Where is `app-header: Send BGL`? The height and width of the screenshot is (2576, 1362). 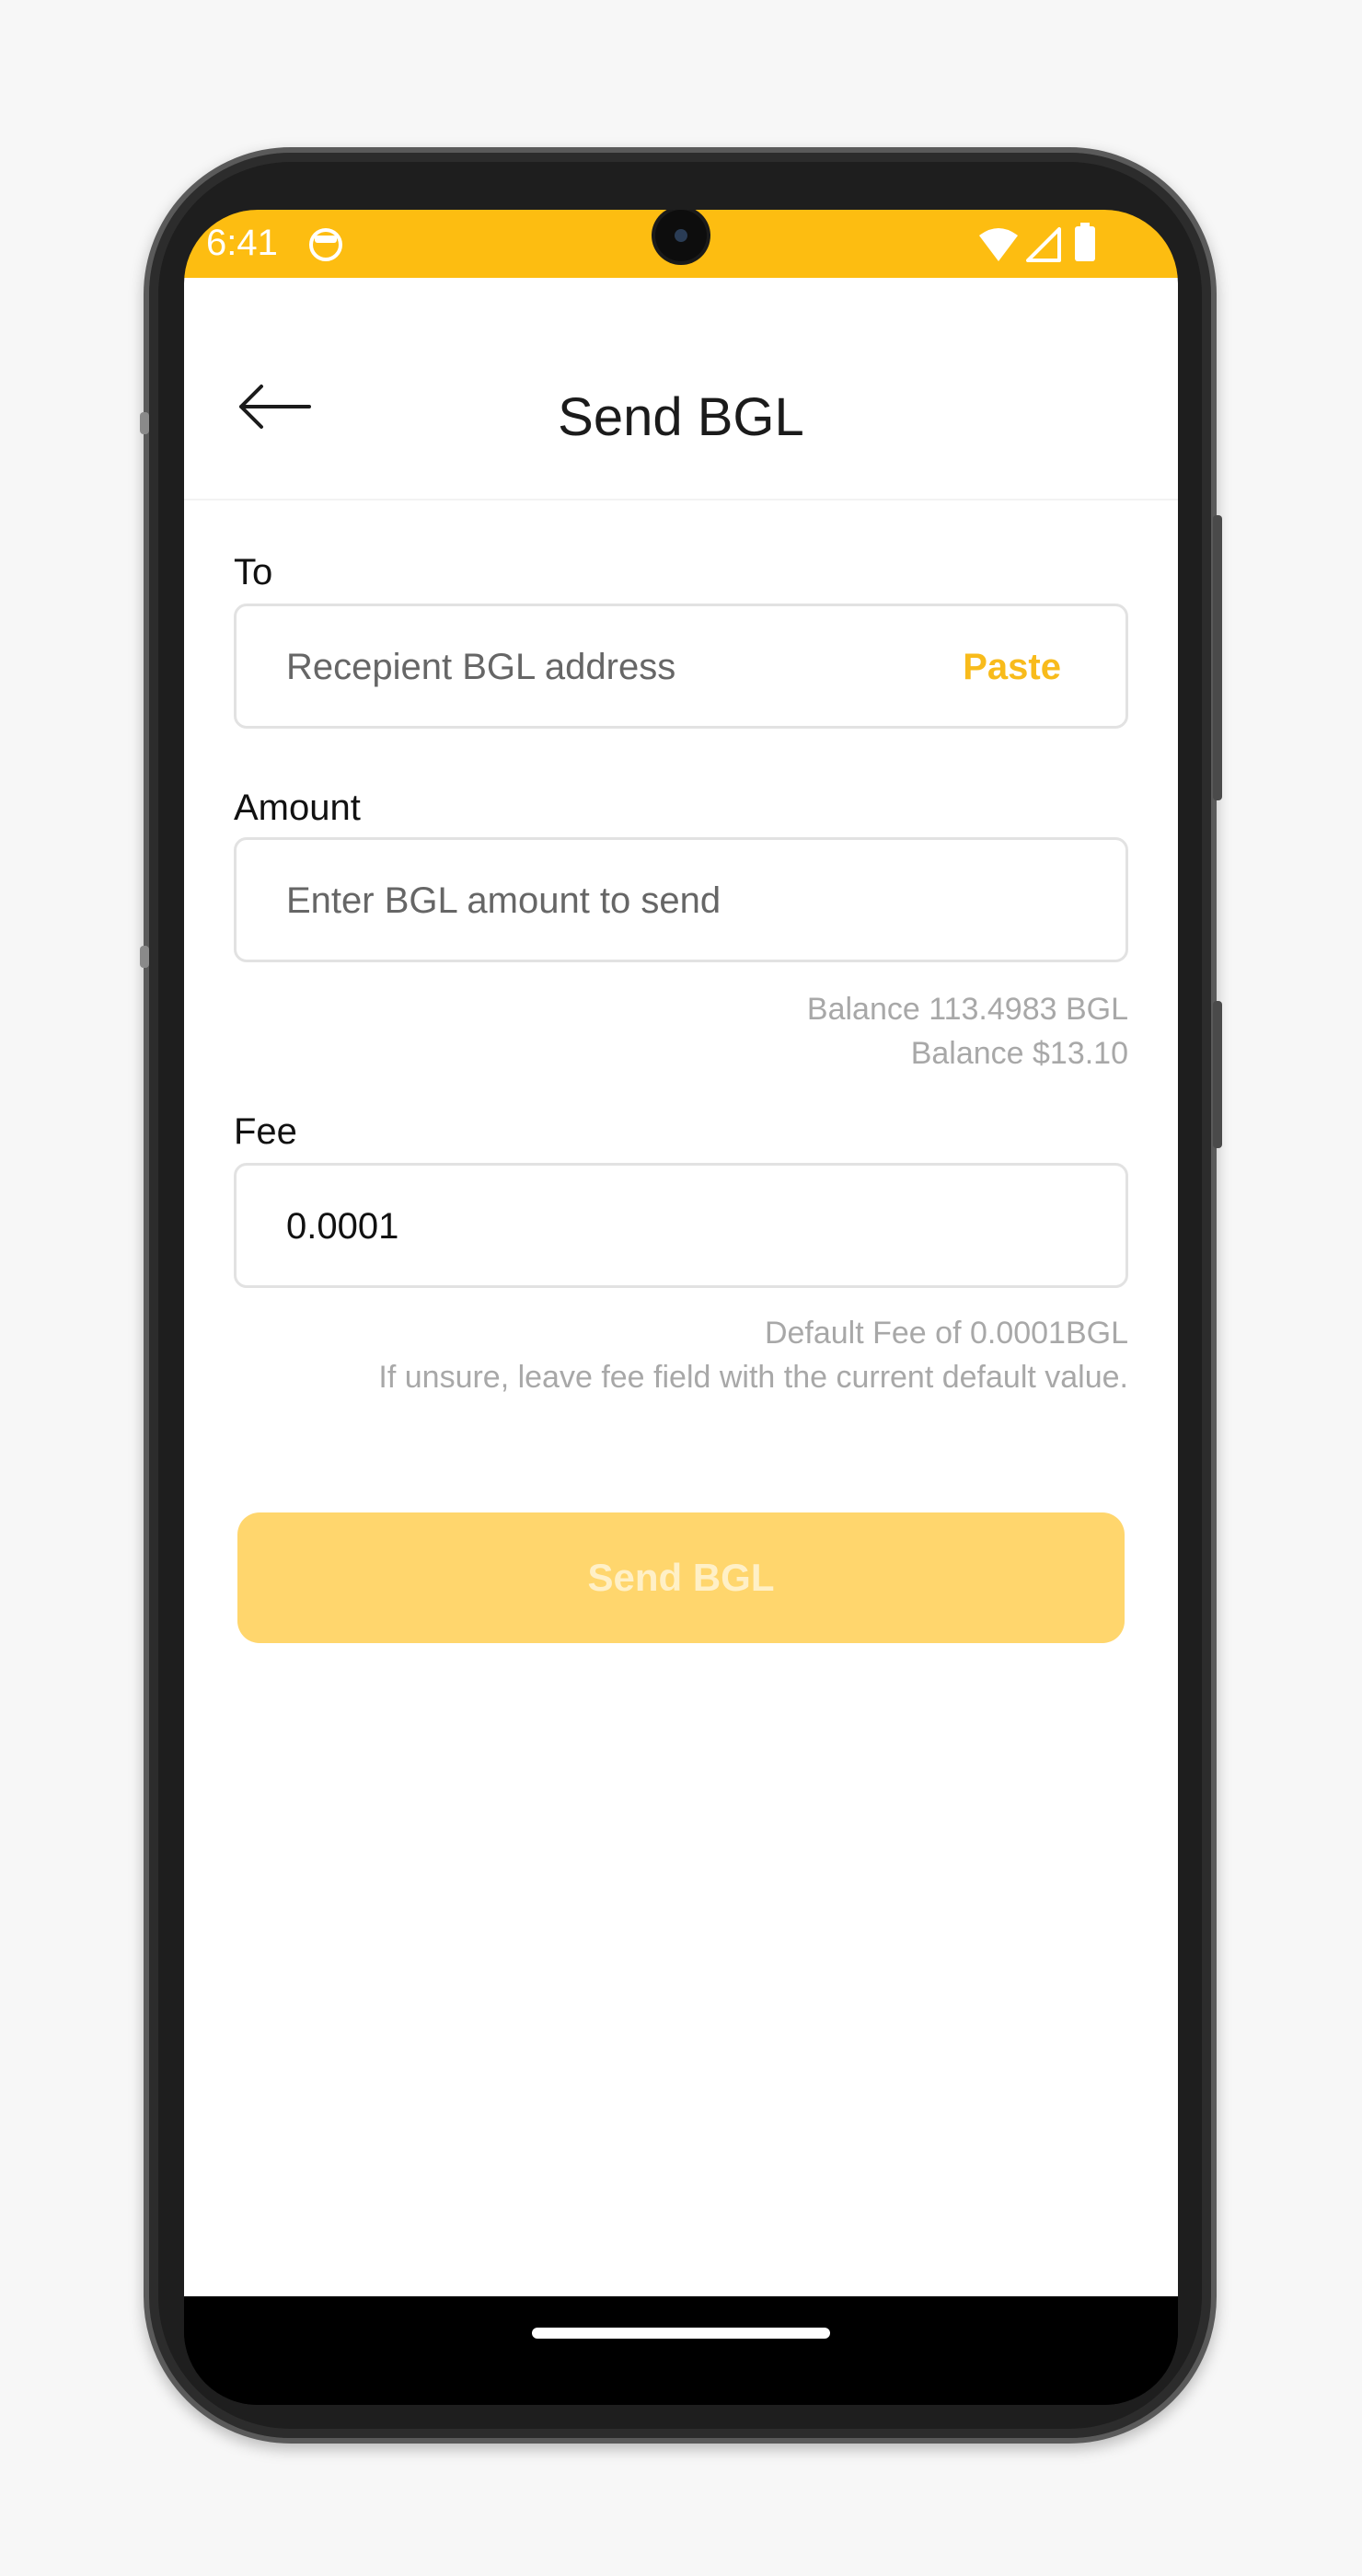 app-header: Send BGL is located at coordinates (681, 389).